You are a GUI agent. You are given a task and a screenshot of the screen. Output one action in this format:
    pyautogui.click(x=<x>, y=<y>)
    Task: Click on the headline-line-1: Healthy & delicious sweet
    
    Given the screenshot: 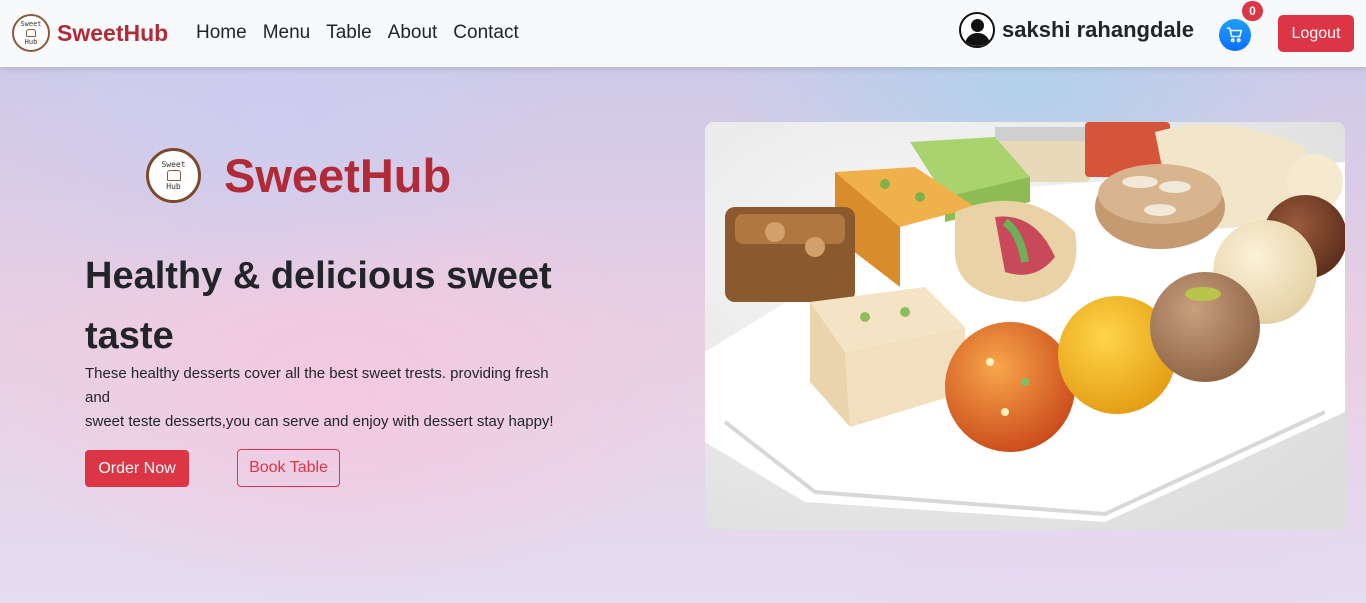 What is the action you would take?
    pyautogui.click(x=318, y=276)
    